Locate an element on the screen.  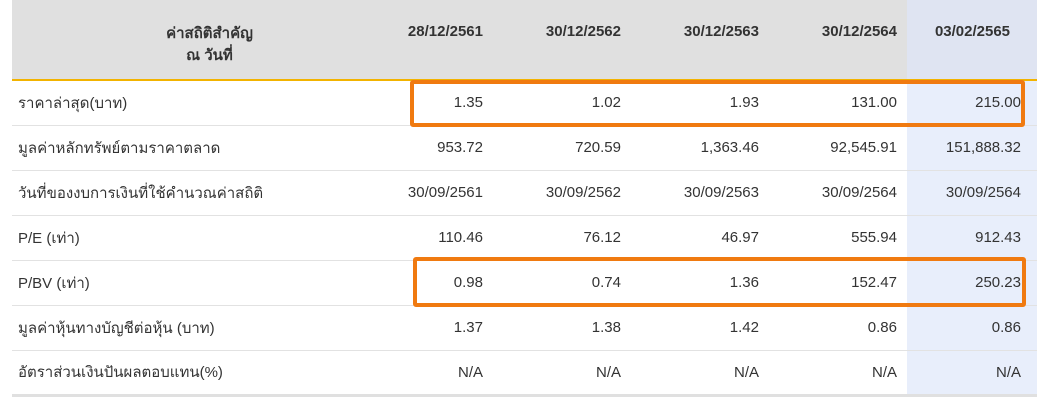
row-label: มูลค่าหุ้นทางบัญชีต่อหุ้น (บาท) is located at coordinates (209, 328).